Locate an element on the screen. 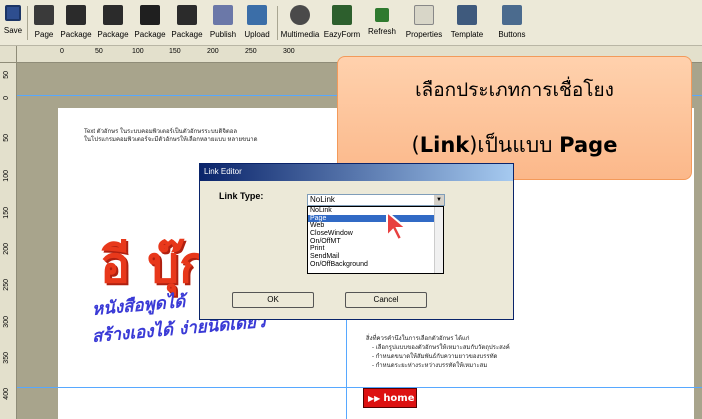  list-item: On/OffMT is located at coordinates (375, 242).